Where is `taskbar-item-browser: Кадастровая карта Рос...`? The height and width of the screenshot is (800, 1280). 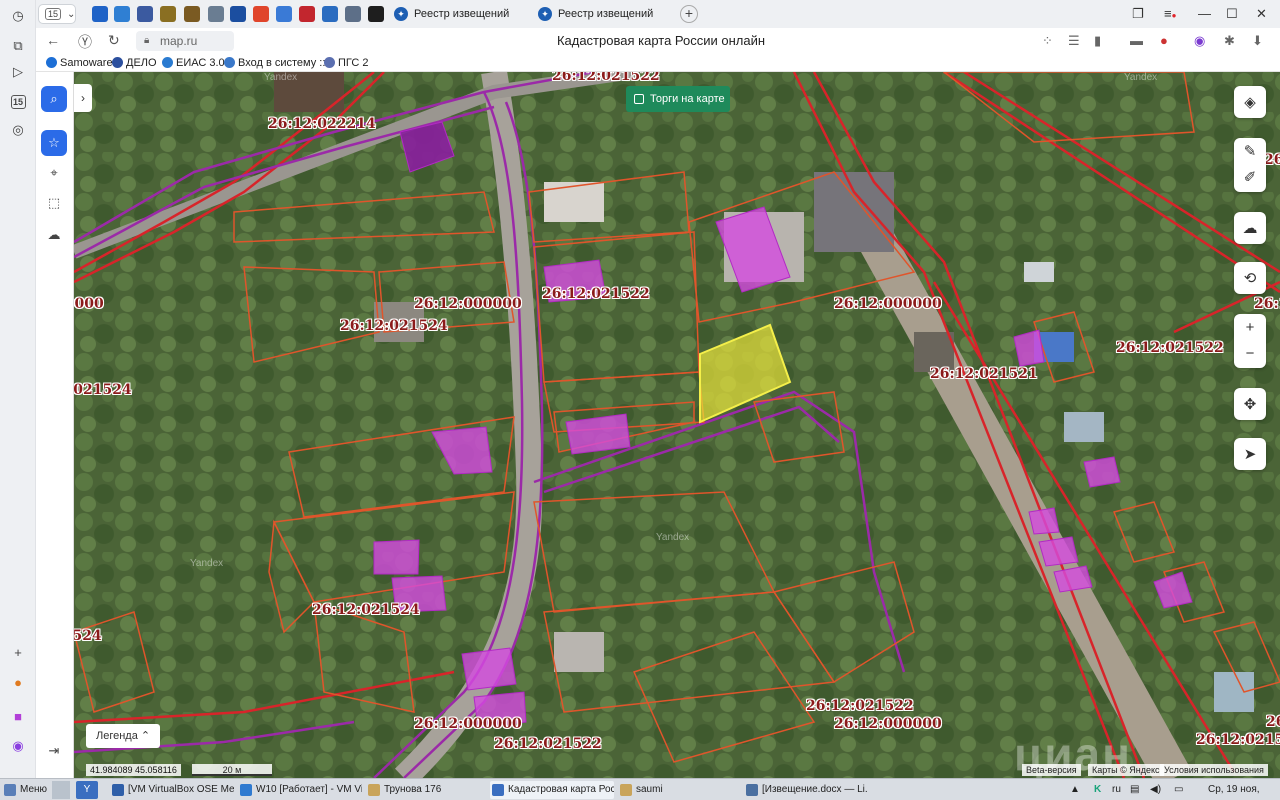
taskbar-item-browser: Кадастровая карта Рос... is located at coordinates (552, 790).